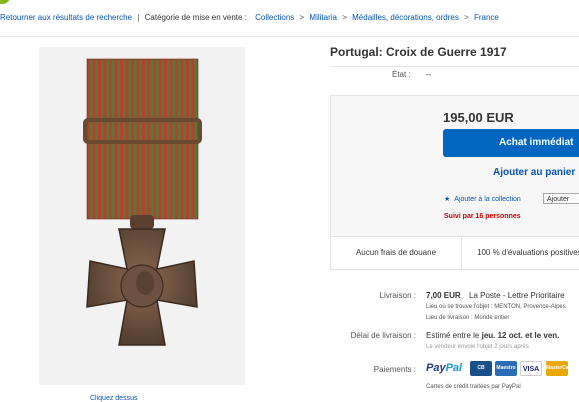 The height and width of the screenshot is (402, 579). What do you see at coordinates (66, 17) in the screenshot?
I see `back-to-results-link: Retourner aux résultats de recherche` at bounding box center [66, 17].